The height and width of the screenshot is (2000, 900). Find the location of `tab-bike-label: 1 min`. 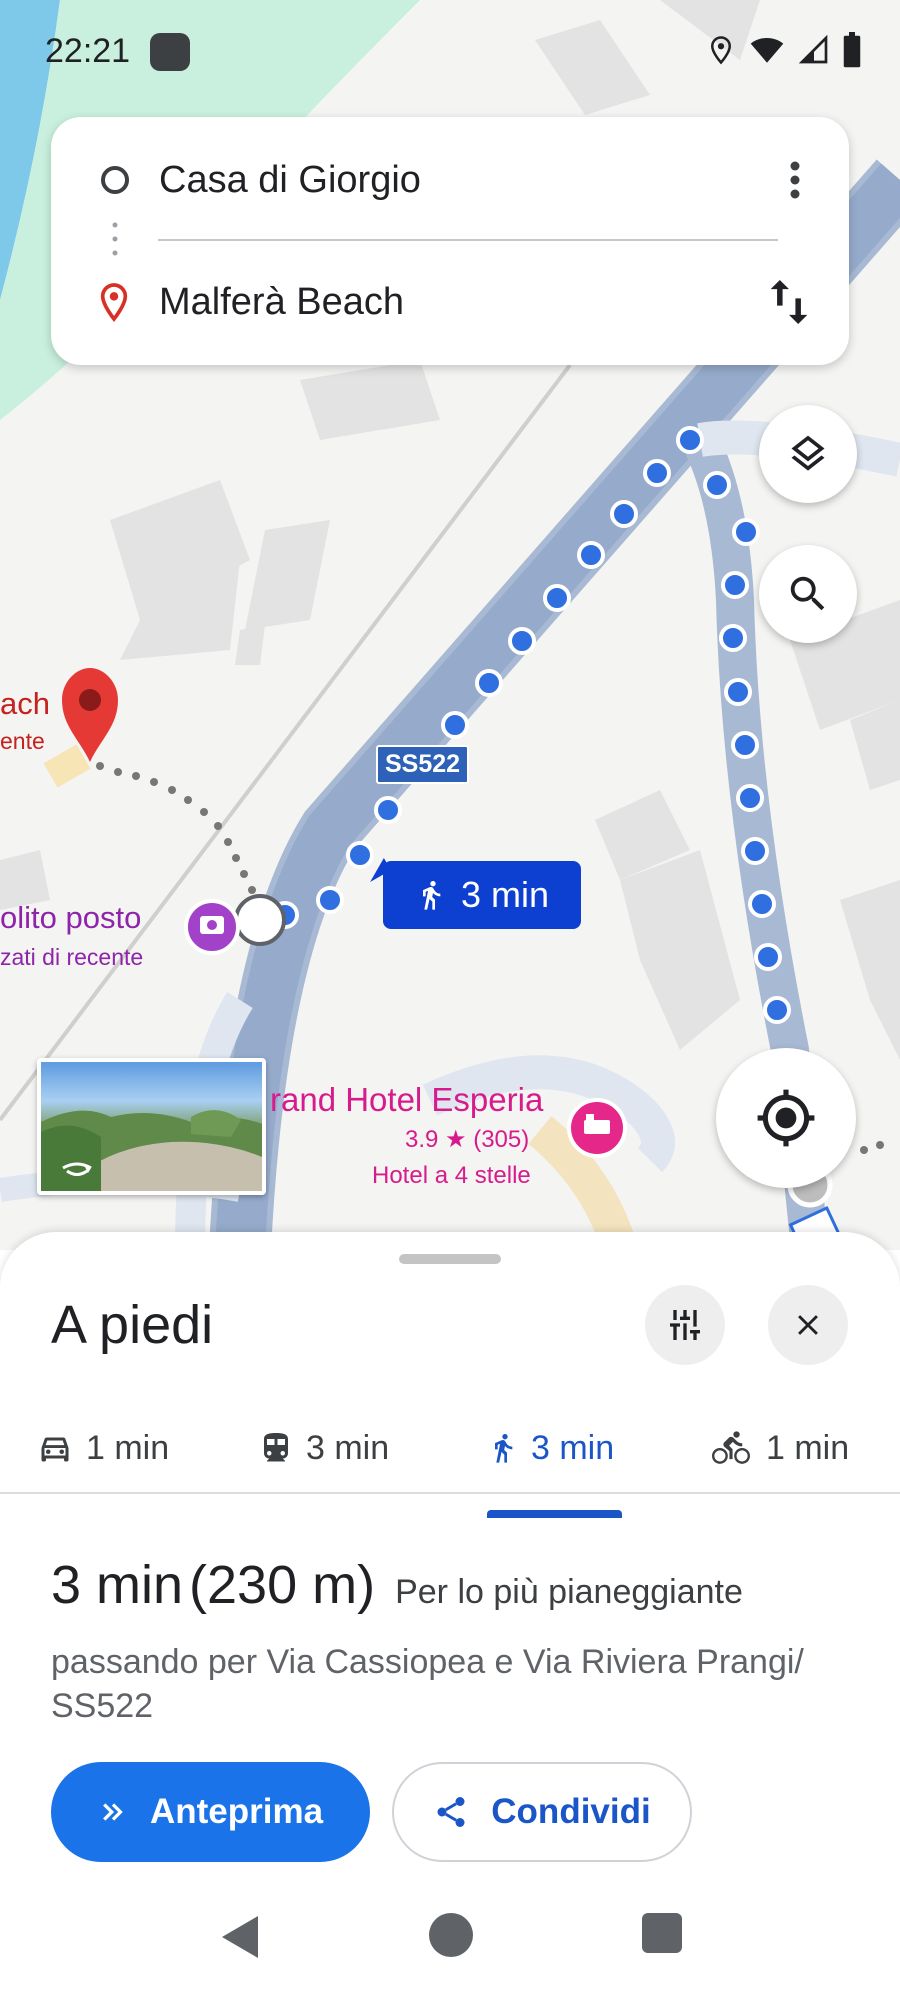

tab-bike-label: 1 min is located at coordinates (808, 1447).